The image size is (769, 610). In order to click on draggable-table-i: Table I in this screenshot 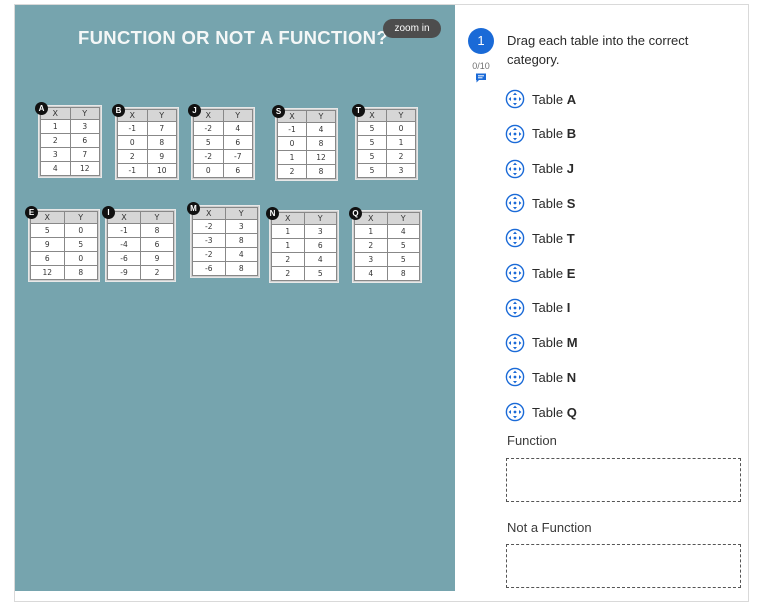, I will do `click(537, 308)`.